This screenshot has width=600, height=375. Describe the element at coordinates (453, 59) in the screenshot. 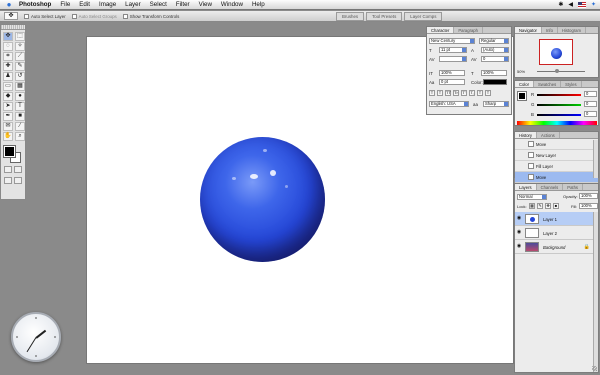

I see `kerning-field` at that location.